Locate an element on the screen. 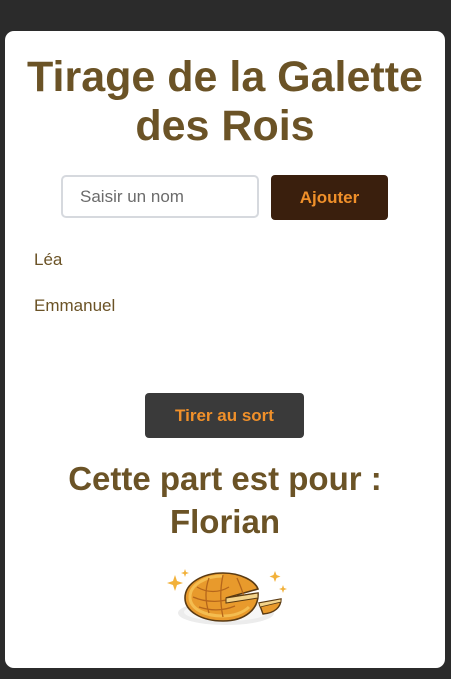  participant-item: Léa is located at coordinates (48, 259).